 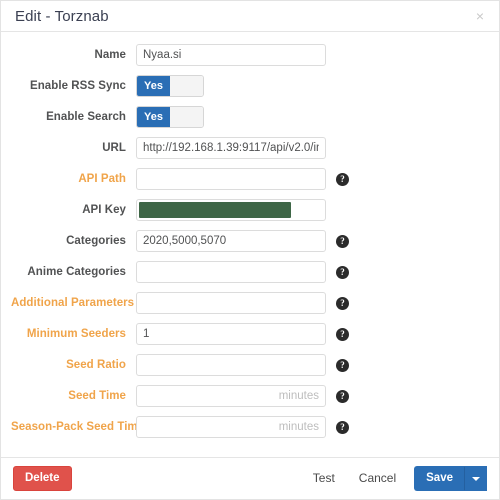 I want to click on save-button-group: Save, so click(x=450, y=478).